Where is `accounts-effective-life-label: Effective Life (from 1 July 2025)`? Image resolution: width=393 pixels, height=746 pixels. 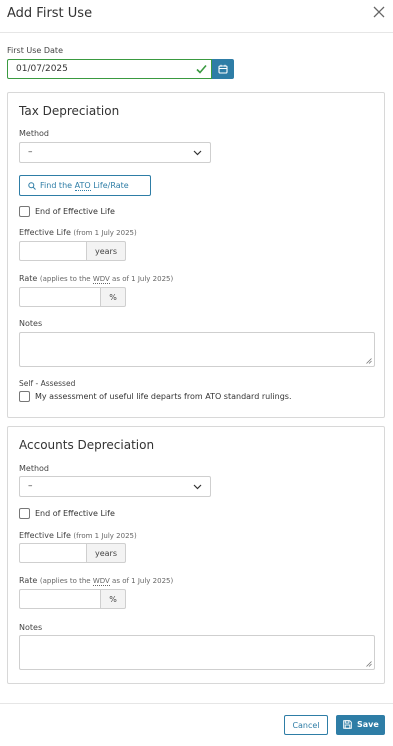
accounts-effective-life-label: Effective Life (from 1 July 2025) is located at coordinates (78, 535).